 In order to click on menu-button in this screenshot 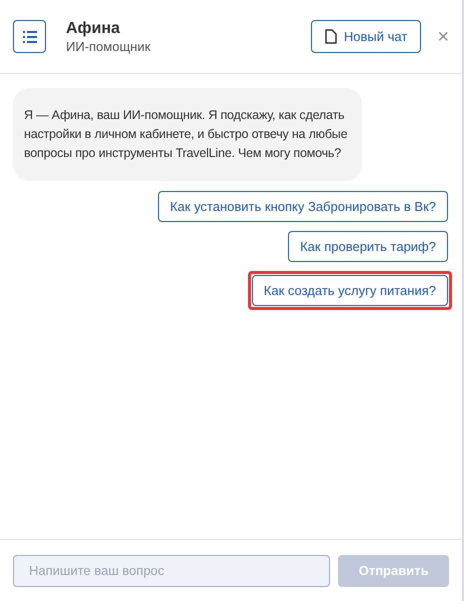, I will do `click(29, 36)`.